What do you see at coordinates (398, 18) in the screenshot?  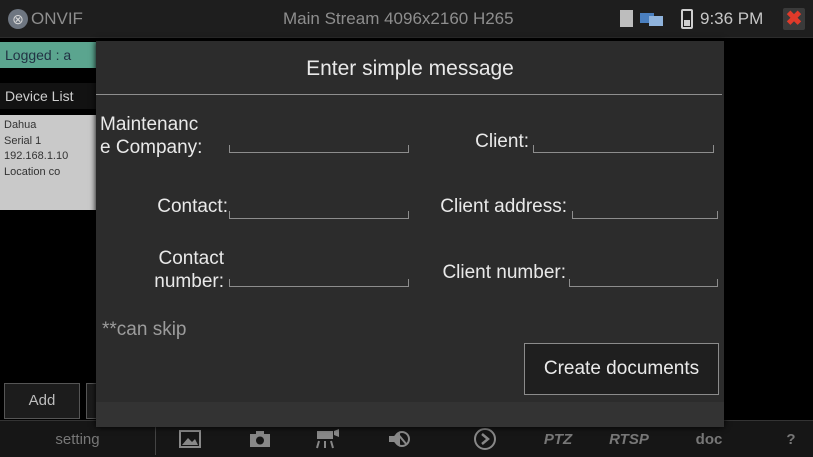 I see `stream-title: Main Stream 4096x2160 H265` at bounding box center [398, 18].